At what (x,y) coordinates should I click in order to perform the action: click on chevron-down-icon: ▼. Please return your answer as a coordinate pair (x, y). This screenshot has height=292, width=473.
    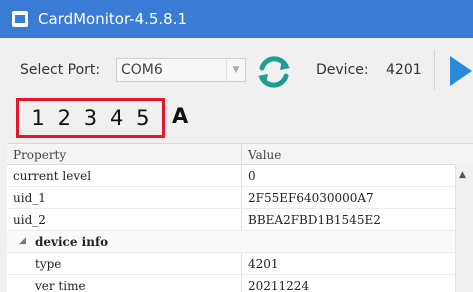
    Looking at the image, I should click on (235, 70).